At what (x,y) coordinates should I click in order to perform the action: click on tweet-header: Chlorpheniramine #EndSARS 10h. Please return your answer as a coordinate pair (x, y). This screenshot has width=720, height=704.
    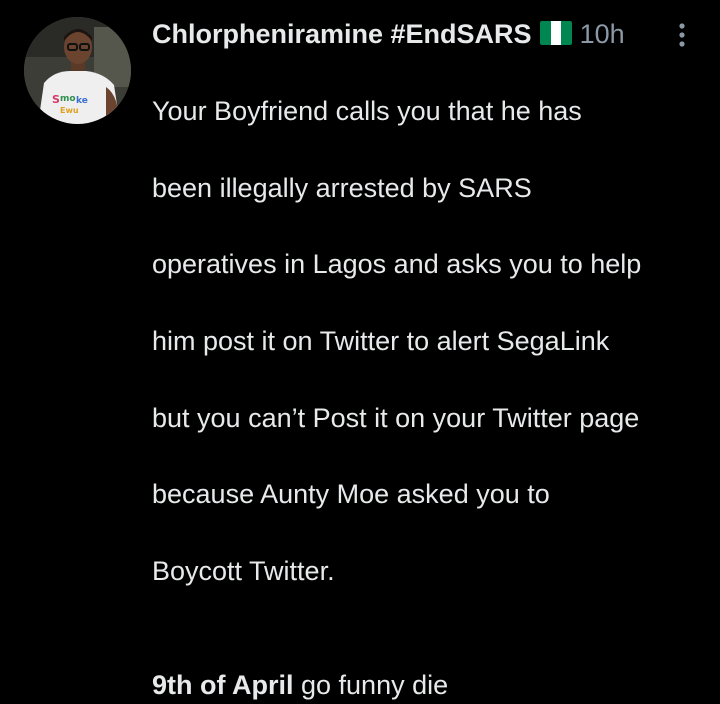
    Looking at the image, I should click on (432, 34).